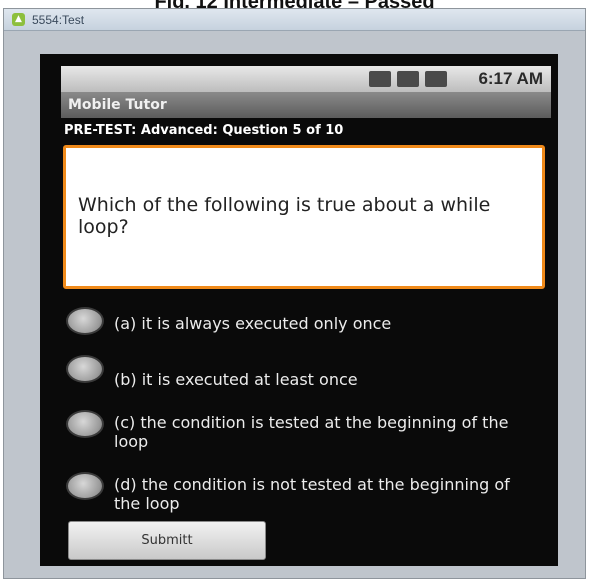 This screenshot has width=589, height=579. Describe the element at coordinates (204, 130) in the screenshot. I see `question-header: PRE-TEST: Advanced: Question 5 of 10` at that location.